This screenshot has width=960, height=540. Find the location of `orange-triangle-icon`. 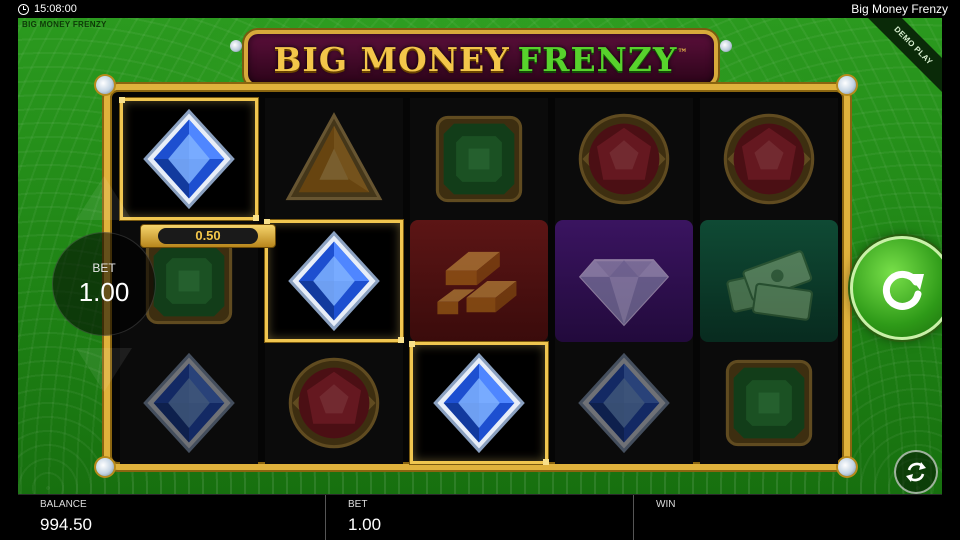

orange-triangle-icon is located at coordinates (334, 156).